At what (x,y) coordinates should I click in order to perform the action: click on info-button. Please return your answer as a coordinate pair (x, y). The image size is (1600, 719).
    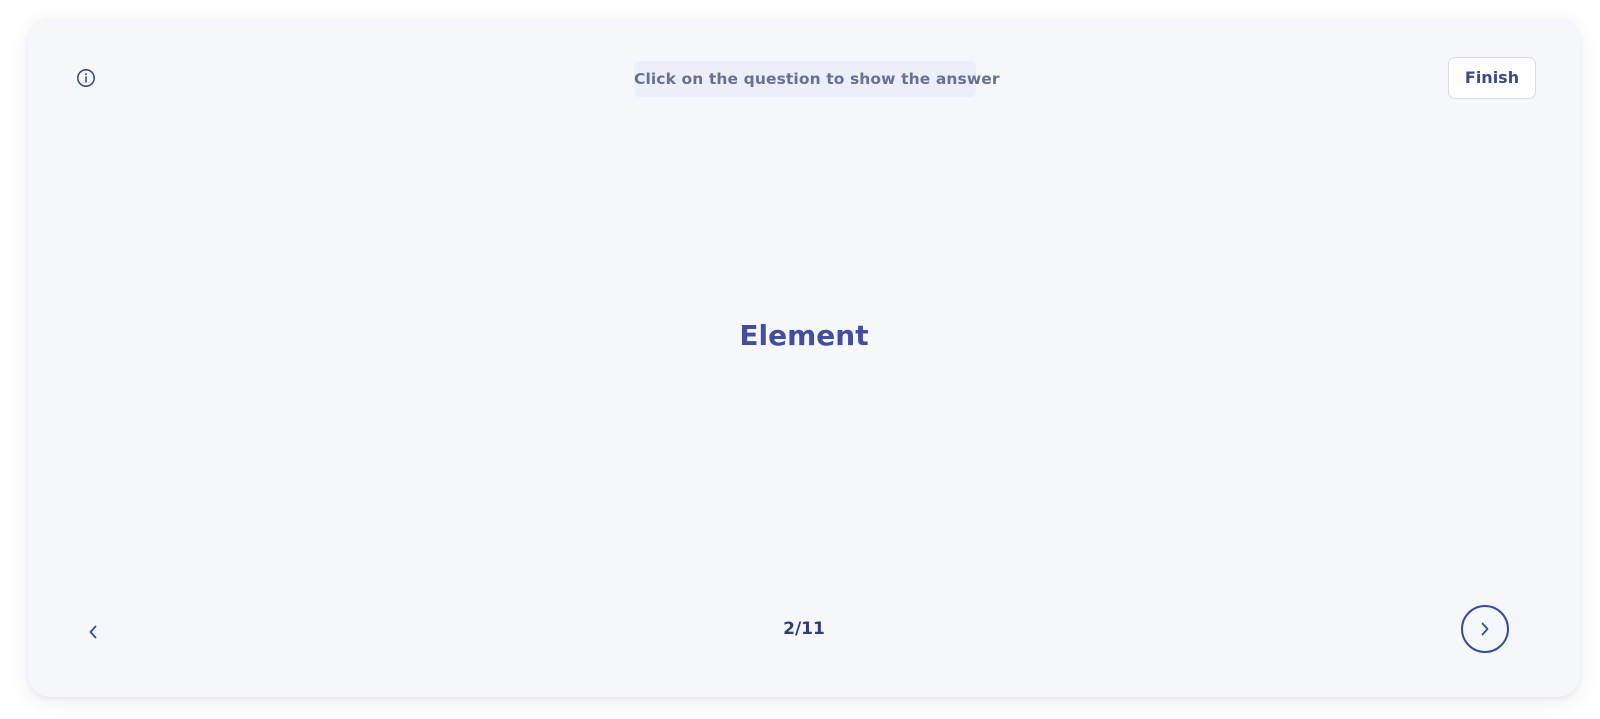
    Looking at the image, I should click on (86, 78).